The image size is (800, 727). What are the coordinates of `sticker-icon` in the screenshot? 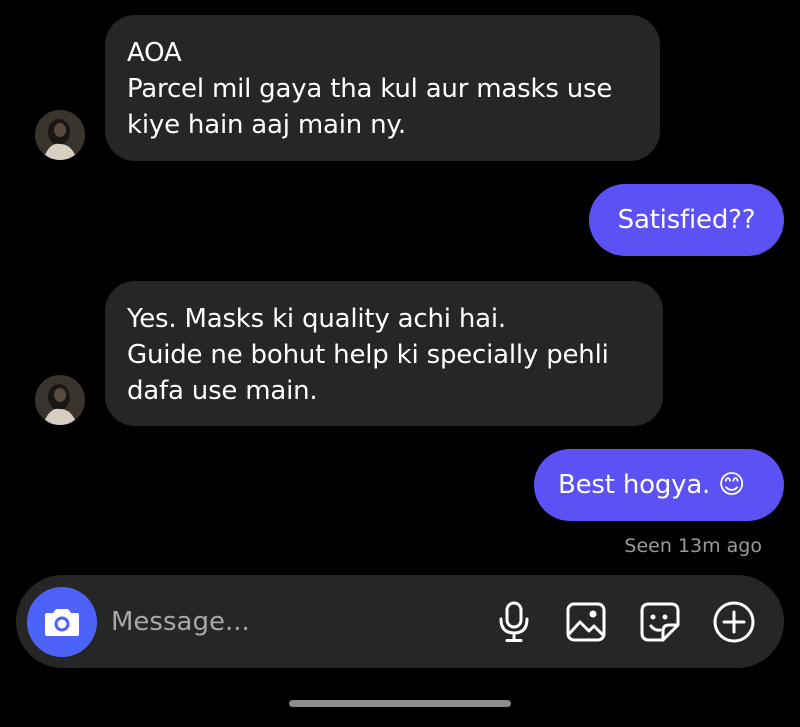 It's located at (660, 622).